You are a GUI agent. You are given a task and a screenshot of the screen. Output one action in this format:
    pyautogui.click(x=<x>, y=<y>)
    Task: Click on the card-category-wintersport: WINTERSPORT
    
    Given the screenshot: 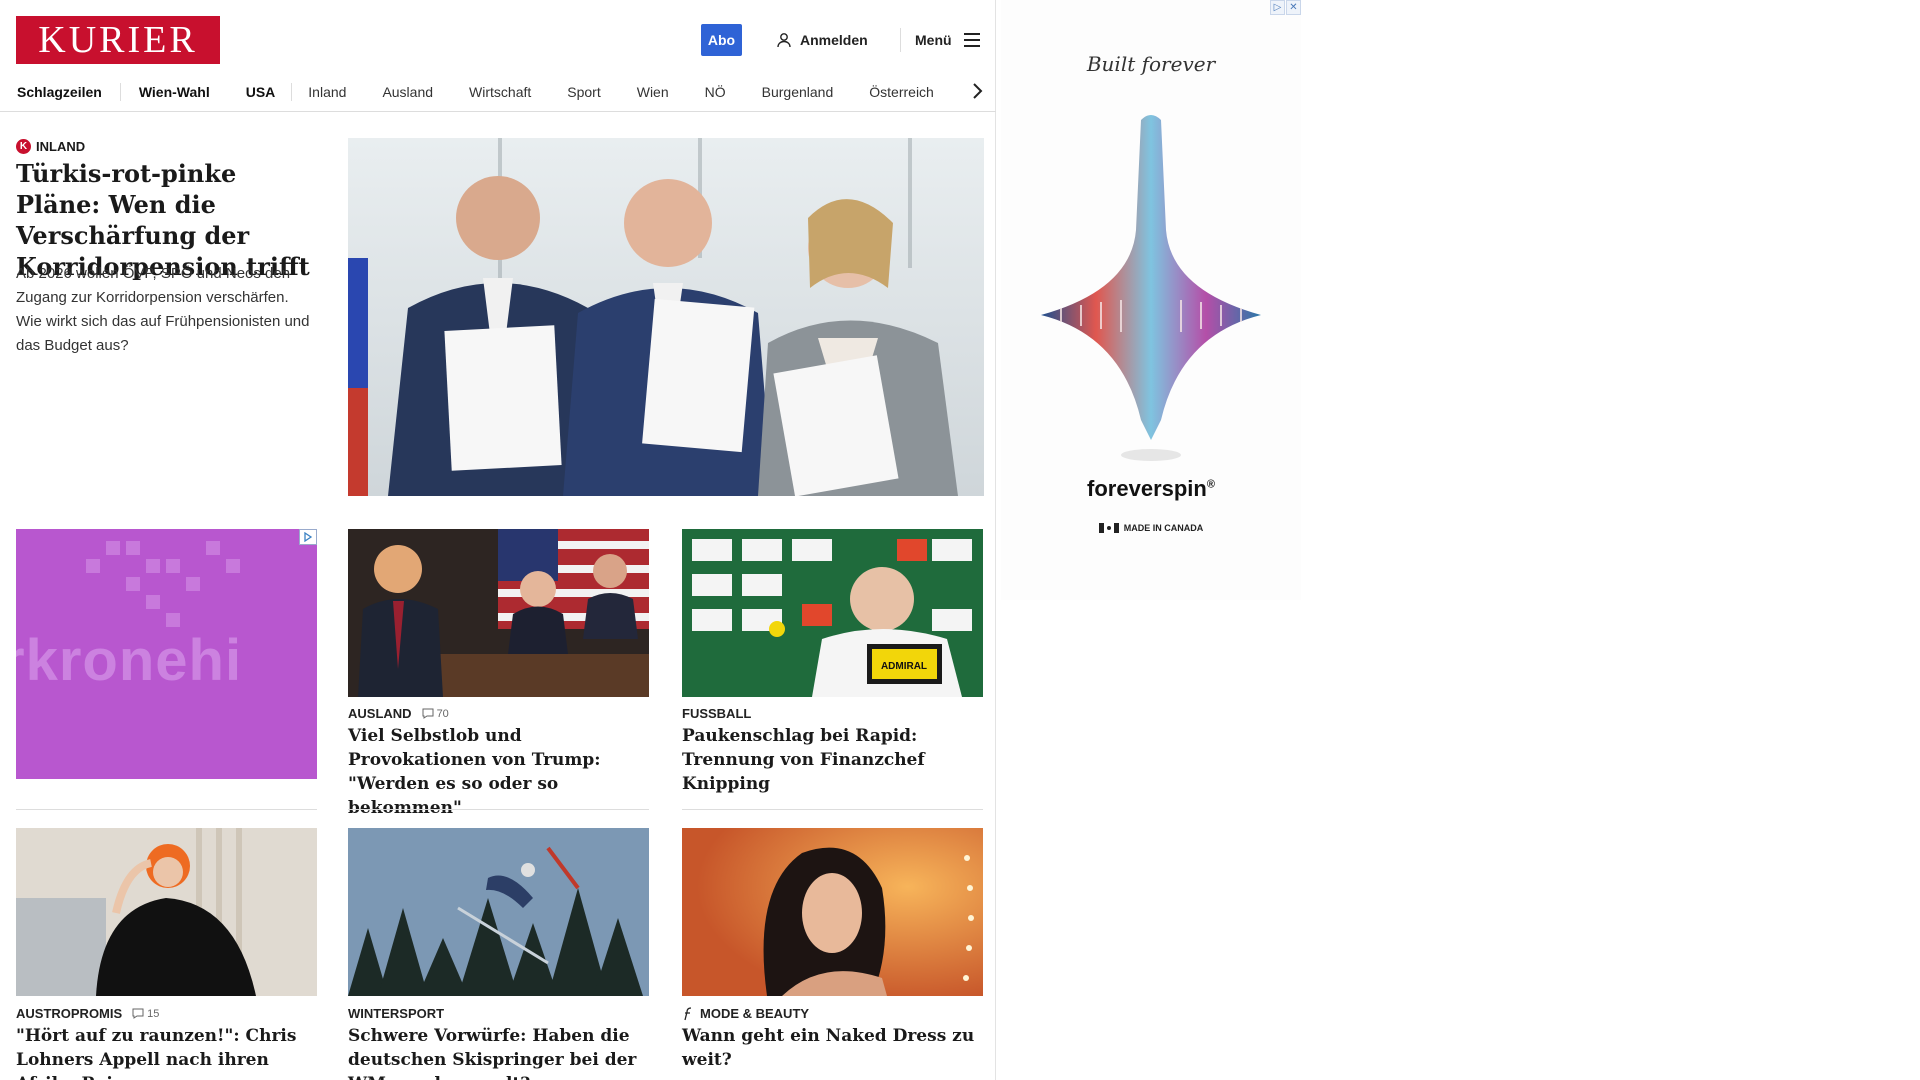 What is the action you would take?
    pyautogui.click(x=396, y=1013)
    